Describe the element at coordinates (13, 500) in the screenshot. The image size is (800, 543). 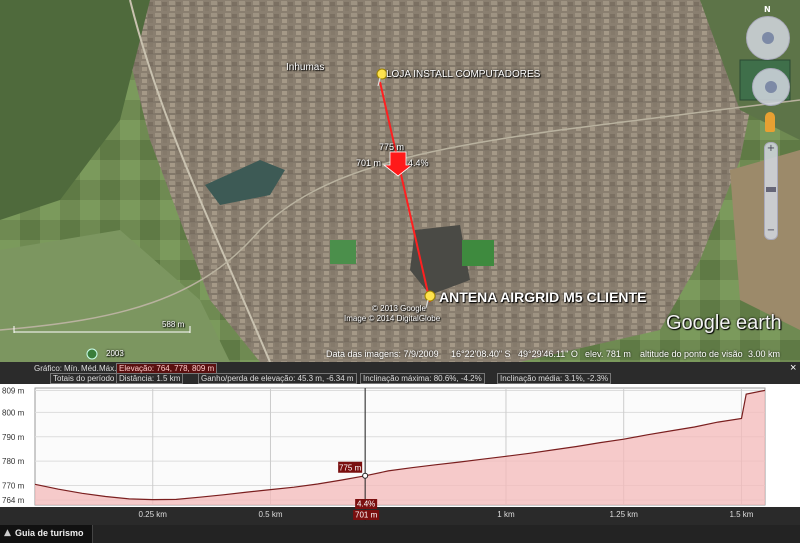
I see `y-tick-label: 764 m` at that location.